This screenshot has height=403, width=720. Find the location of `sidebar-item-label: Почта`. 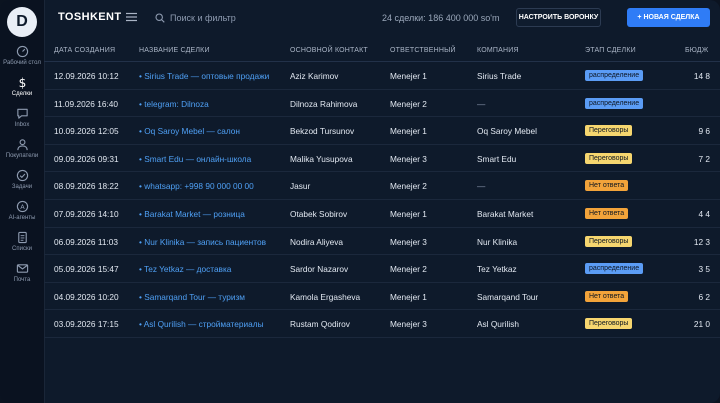

sidebar-item-label: Почта is located at coordinates (22, 280).